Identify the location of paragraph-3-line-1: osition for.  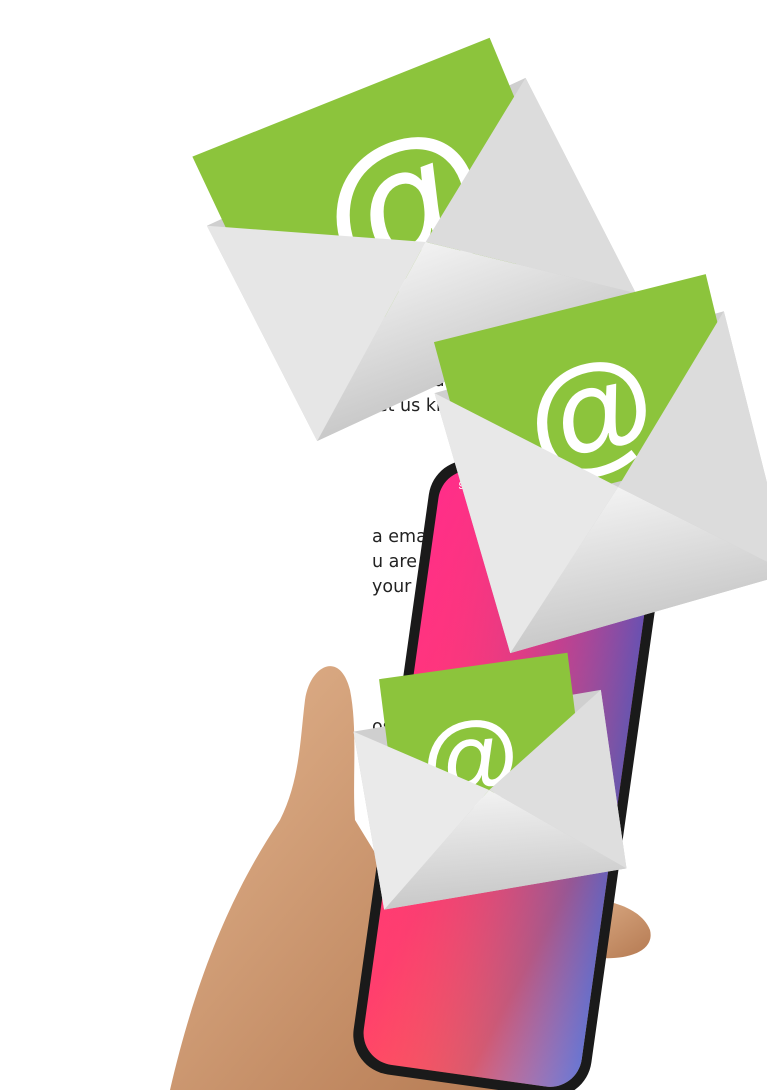
(416, 727).